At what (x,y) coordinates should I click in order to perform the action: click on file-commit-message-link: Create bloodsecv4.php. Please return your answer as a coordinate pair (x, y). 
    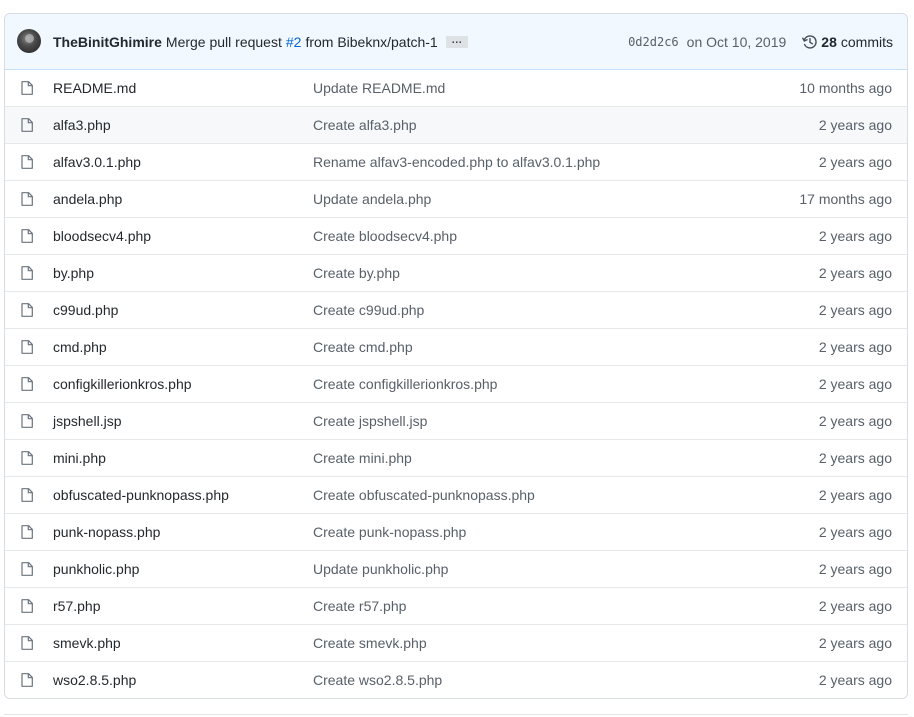
    Looking at the image, I should click on (385, 236).